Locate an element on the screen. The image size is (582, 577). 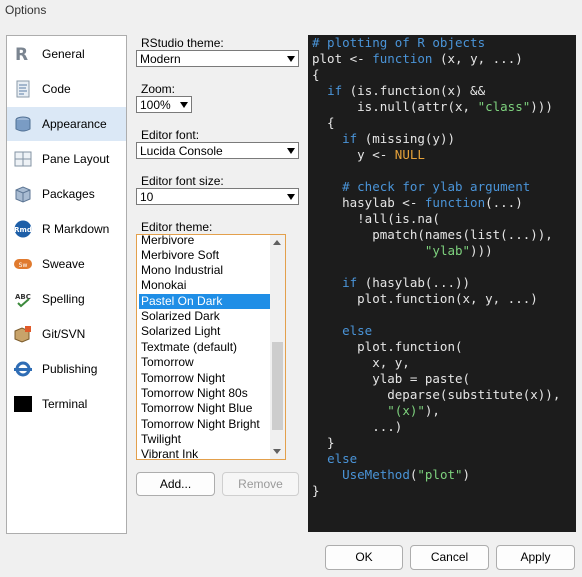
code-line: x, y, is located at coordinates (436, 363).